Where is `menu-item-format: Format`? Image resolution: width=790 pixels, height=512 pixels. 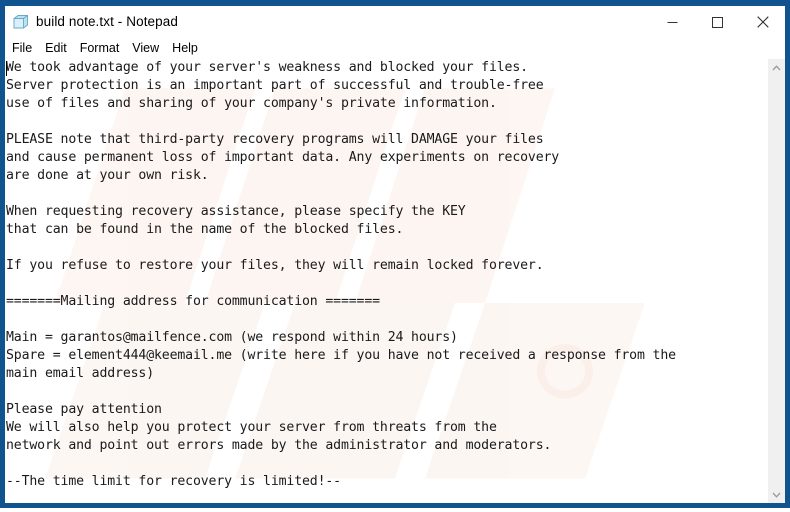 menu-item-format: Format is located at coordinates (100, 48).